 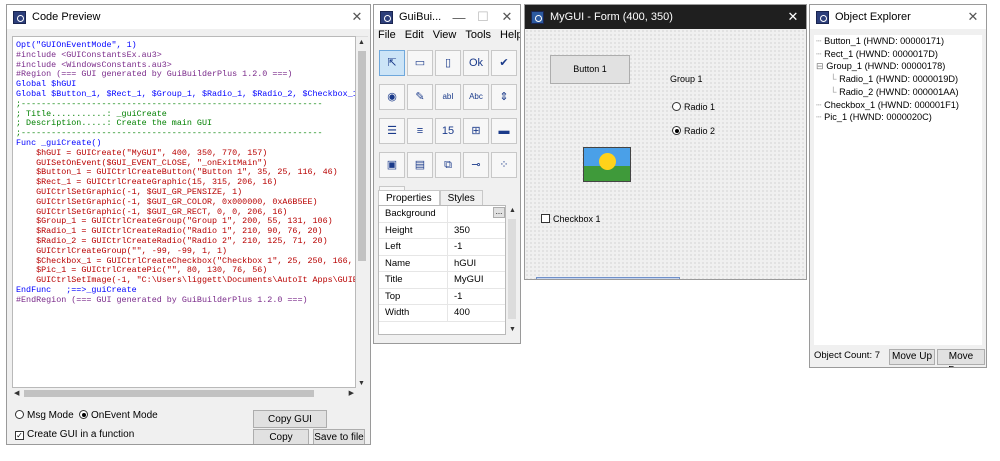 I want to click on input-tool-icon: abI, so click(x=448, y=97).